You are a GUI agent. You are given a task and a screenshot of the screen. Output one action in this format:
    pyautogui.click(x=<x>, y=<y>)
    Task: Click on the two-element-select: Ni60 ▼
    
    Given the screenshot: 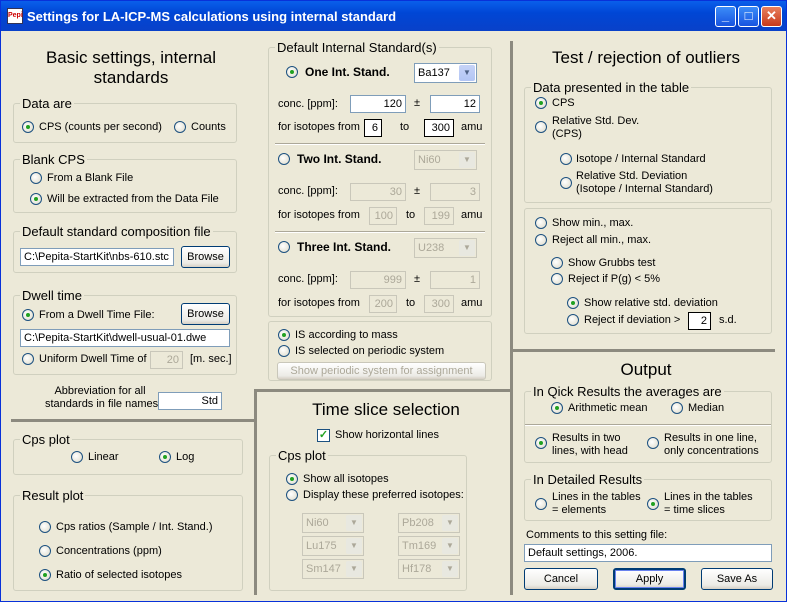 What is the action you would take?
    pyautogui.click(x=445, y=160)
    